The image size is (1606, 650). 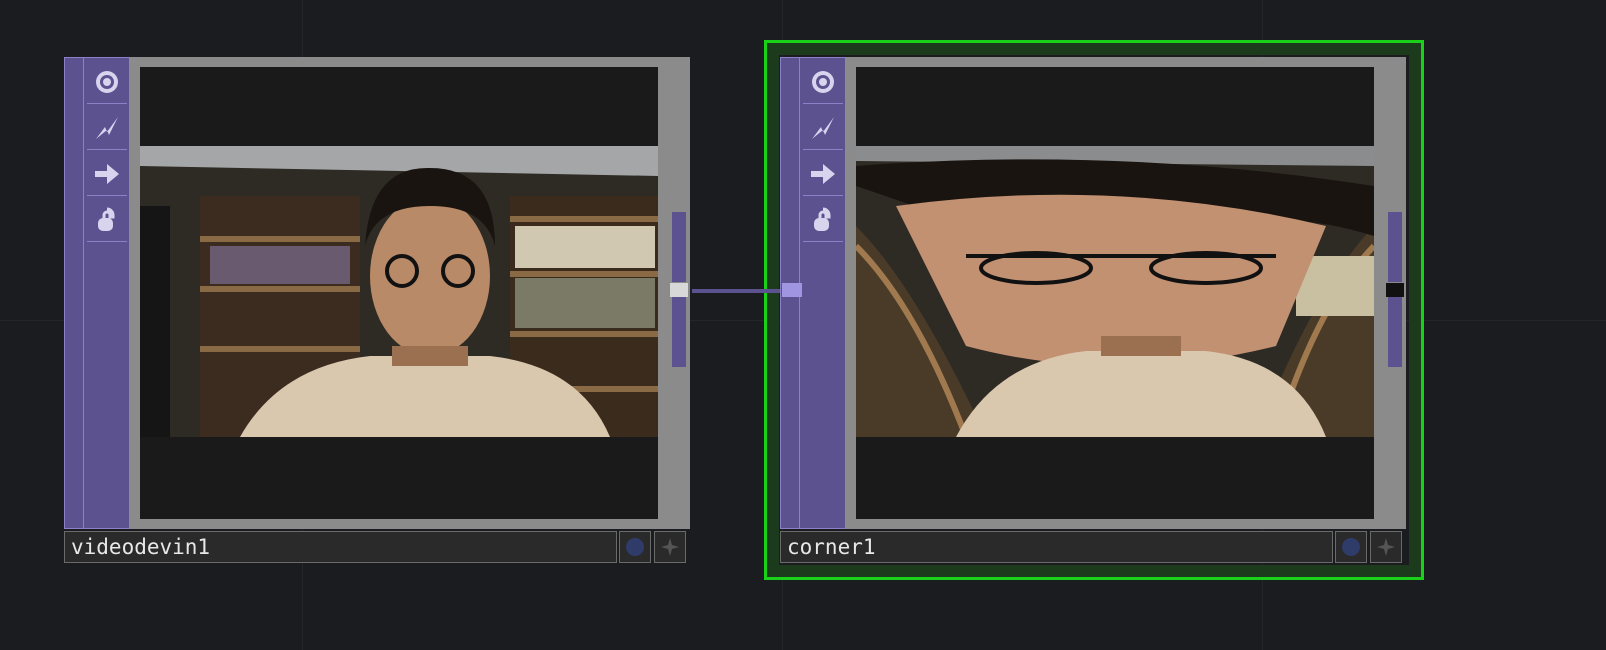 What do you see at coordinates (1056, 547) in the screenshot?
I see `node-name: corner1` at bounding box center [1056, 547].